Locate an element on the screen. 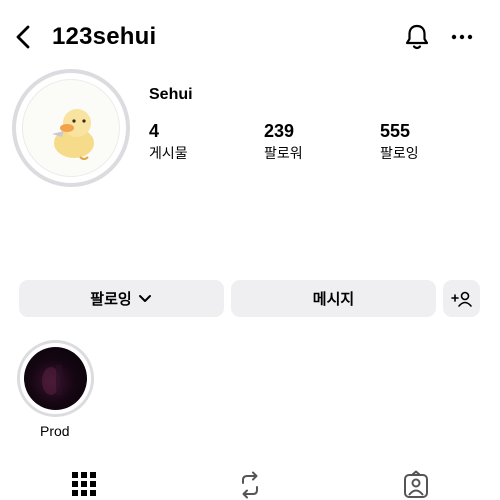 The image size is (500, 500). repost-icon is located at coordinates (250, 485).